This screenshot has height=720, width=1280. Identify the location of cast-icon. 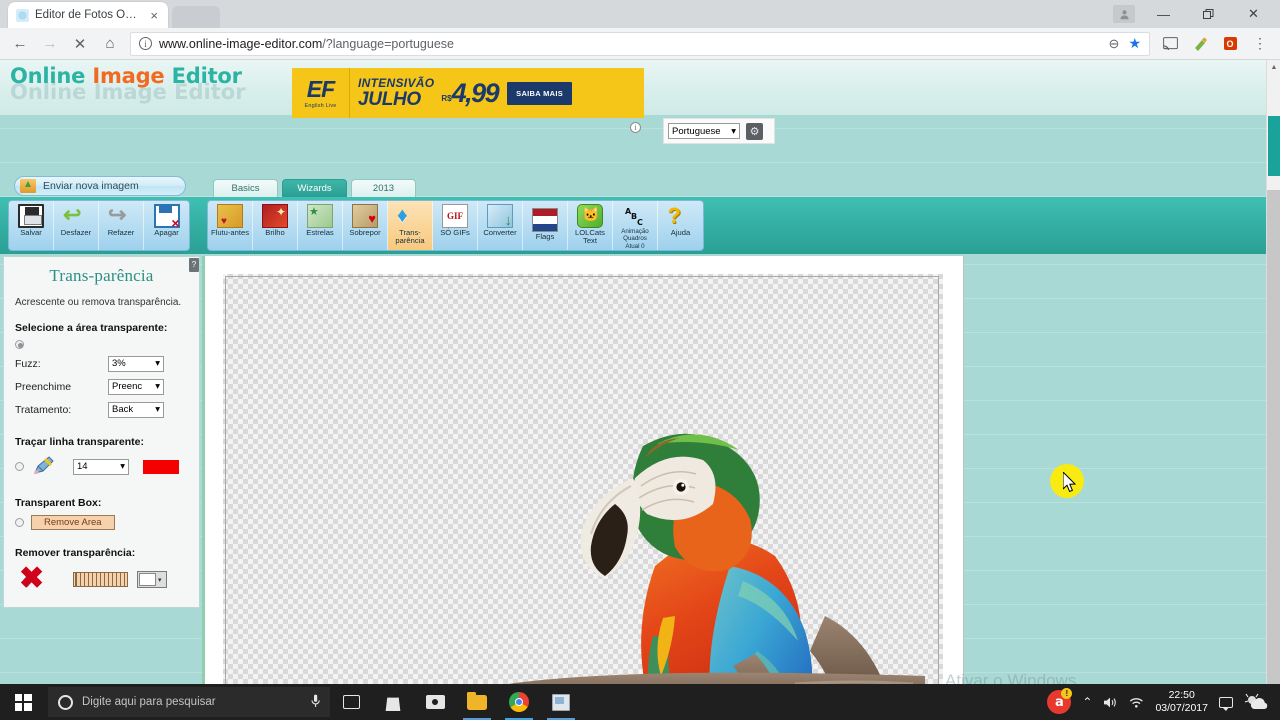
(1170, 44).